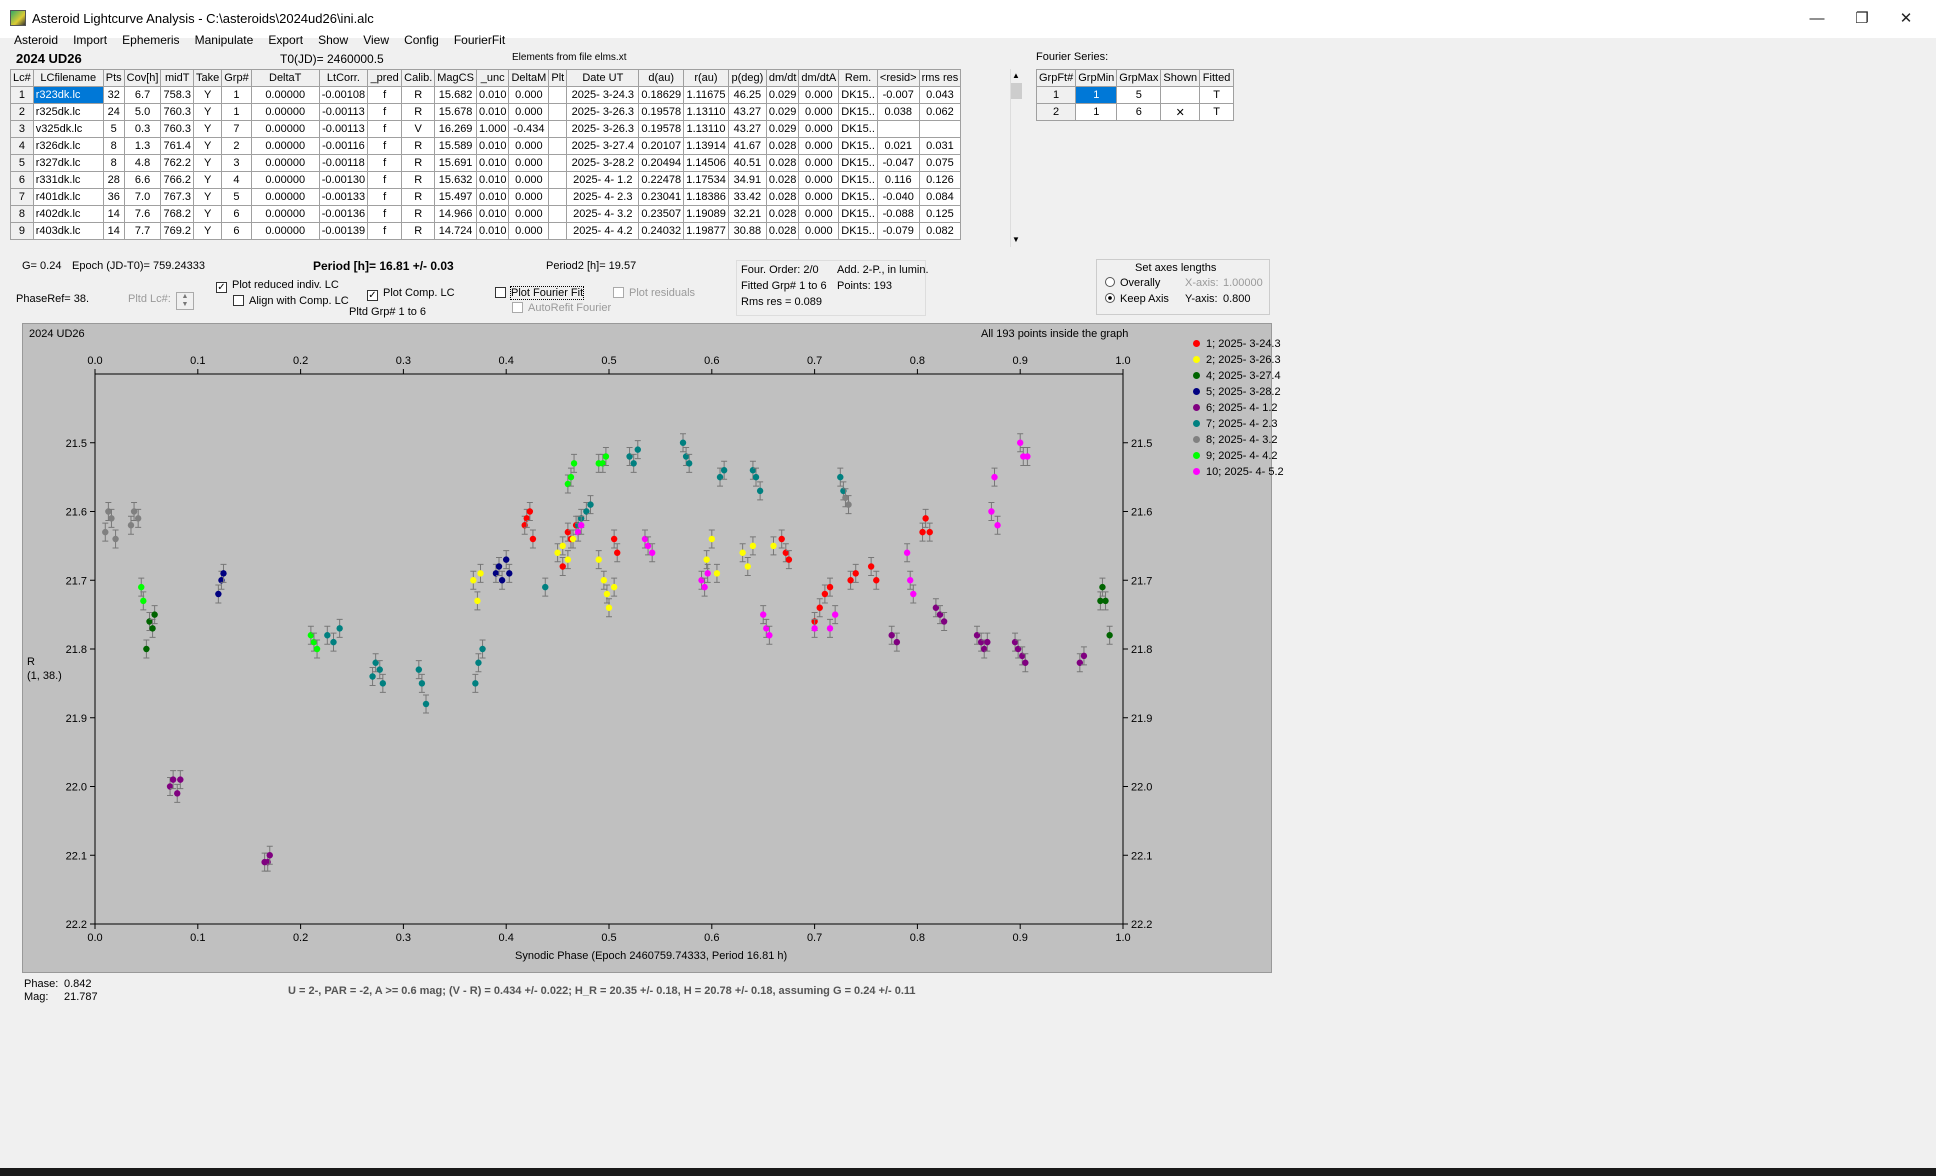  I want to click on lc-table-cell: -0.079, so click(898, 231).